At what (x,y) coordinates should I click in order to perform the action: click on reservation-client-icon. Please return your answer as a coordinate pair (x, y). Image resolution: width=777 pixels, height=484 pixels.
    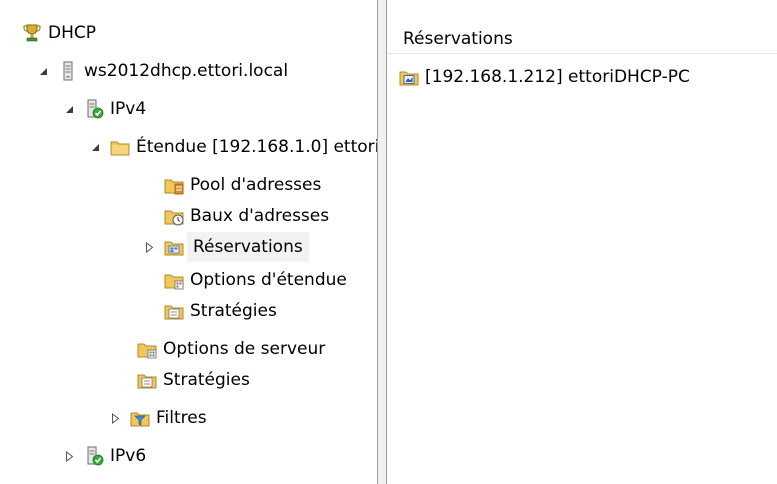
    Looking at the image, I should click on (409, 78).